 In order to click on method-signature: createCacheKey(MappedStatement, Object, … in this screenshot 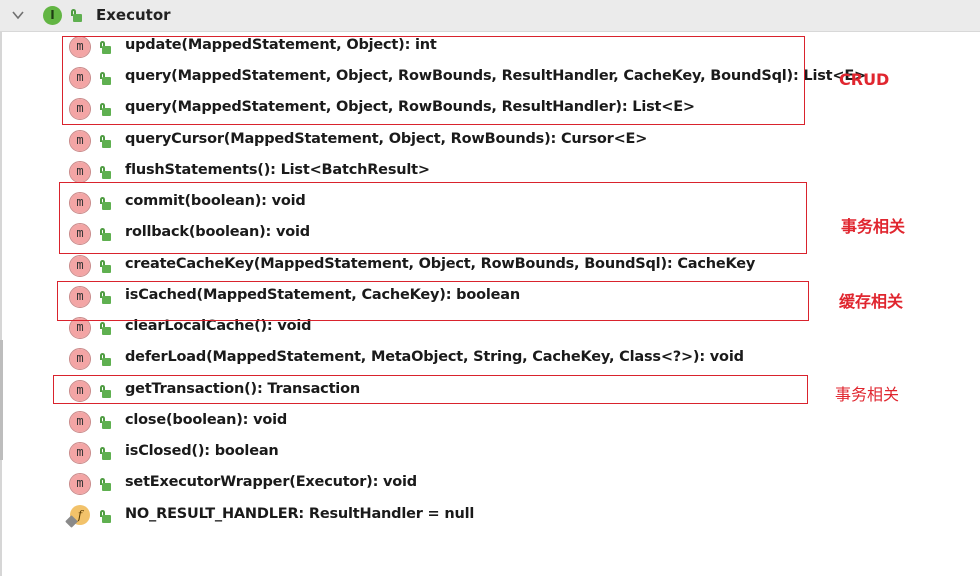, I will do `click(440, 264)`.